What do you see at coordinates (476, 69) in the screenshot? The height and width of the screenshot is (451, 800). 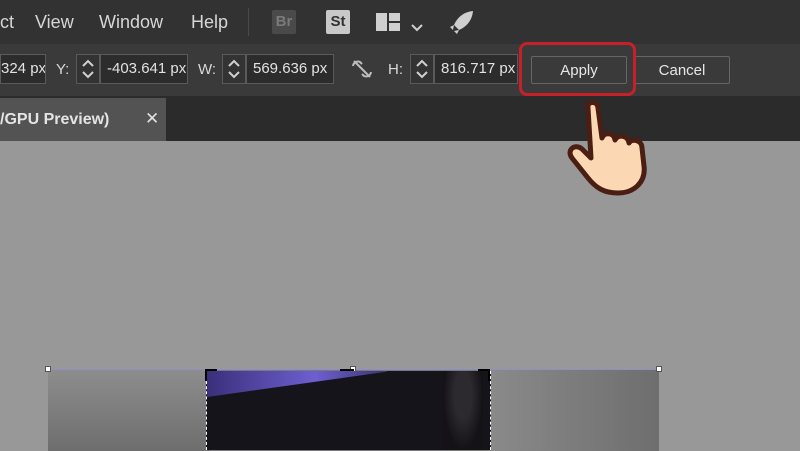 I see `h-field: 816.717 px` at bounding box center [476, 69].